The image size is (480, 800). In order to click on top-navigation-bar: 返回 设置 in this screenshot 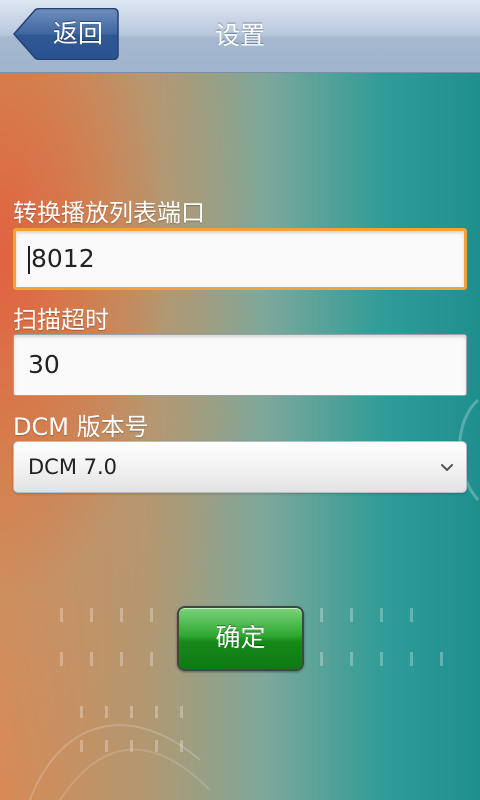, I will do `click(240, 36)`.